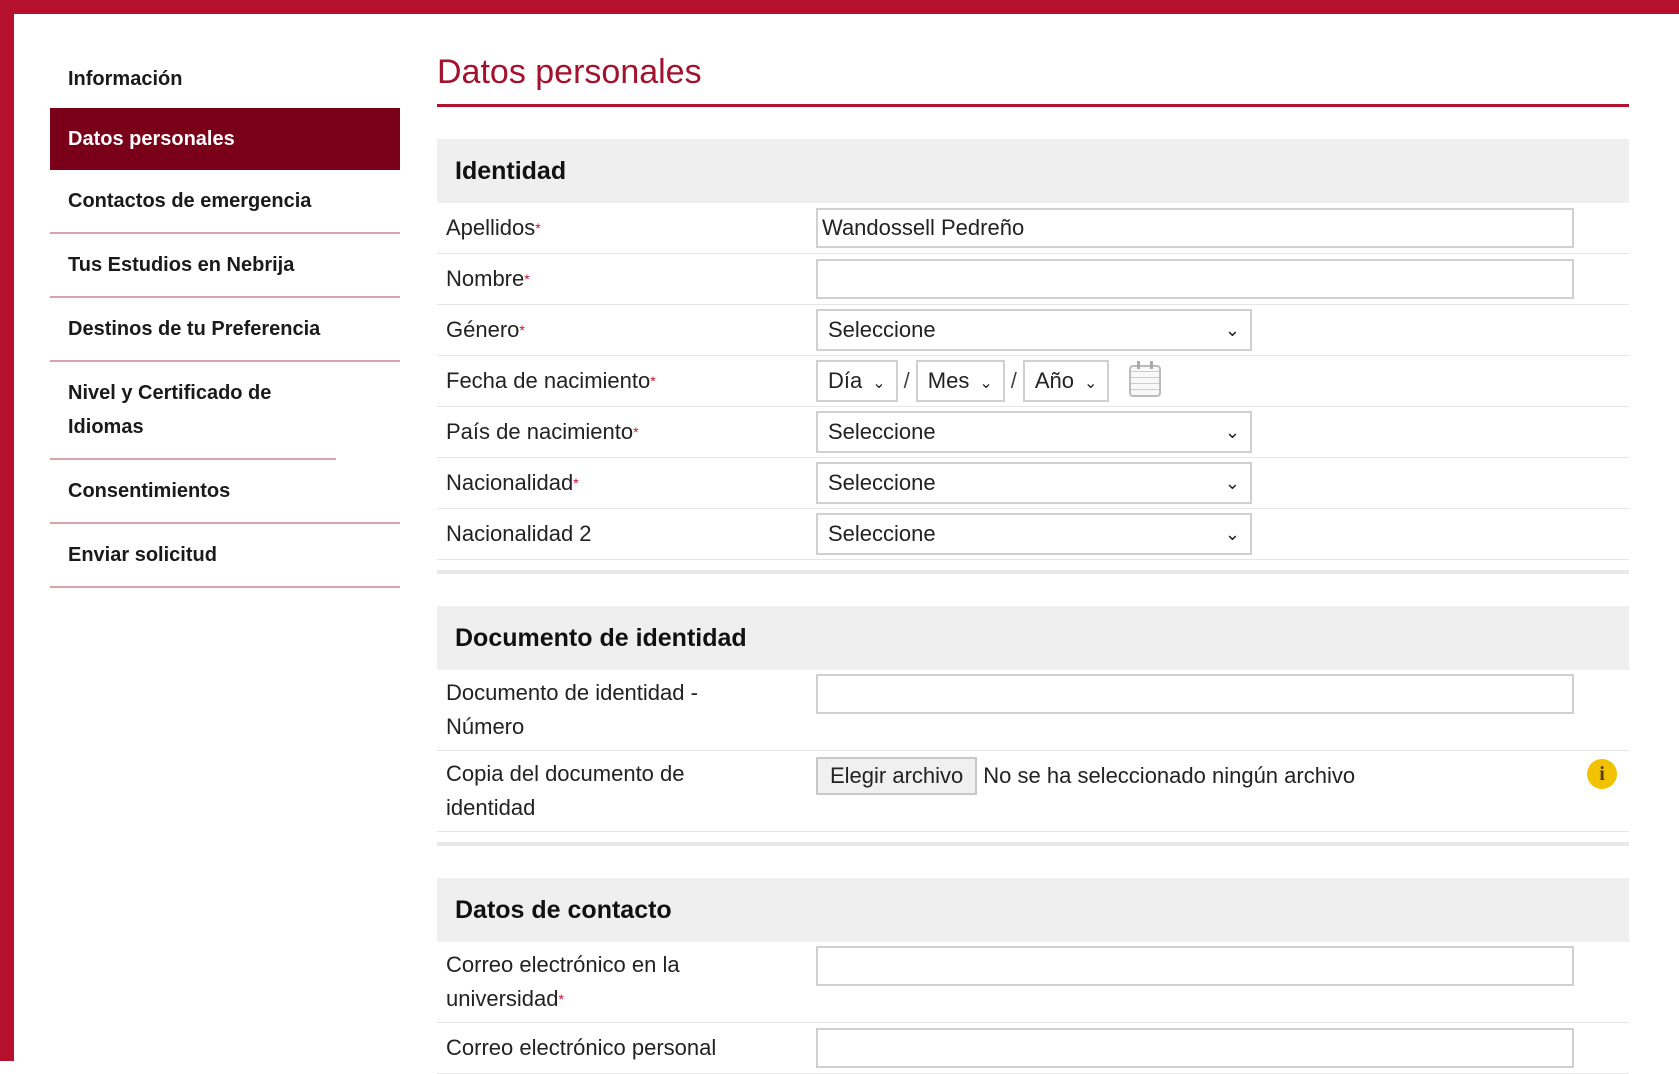 The width and height of the screenshot is (1679, 1074). I want to click on sidebar-item-datos-personales: Datos personales, so click(225, 139).